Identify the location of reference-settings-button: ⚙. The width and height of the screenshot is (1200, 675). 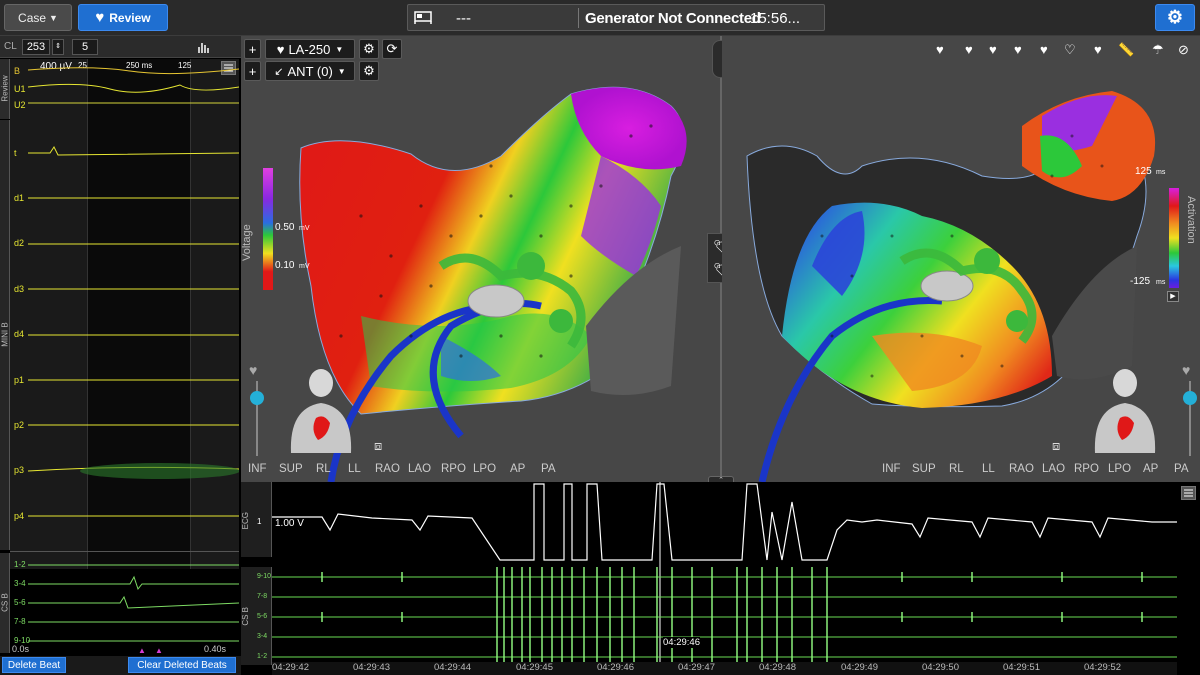
(369, 71).